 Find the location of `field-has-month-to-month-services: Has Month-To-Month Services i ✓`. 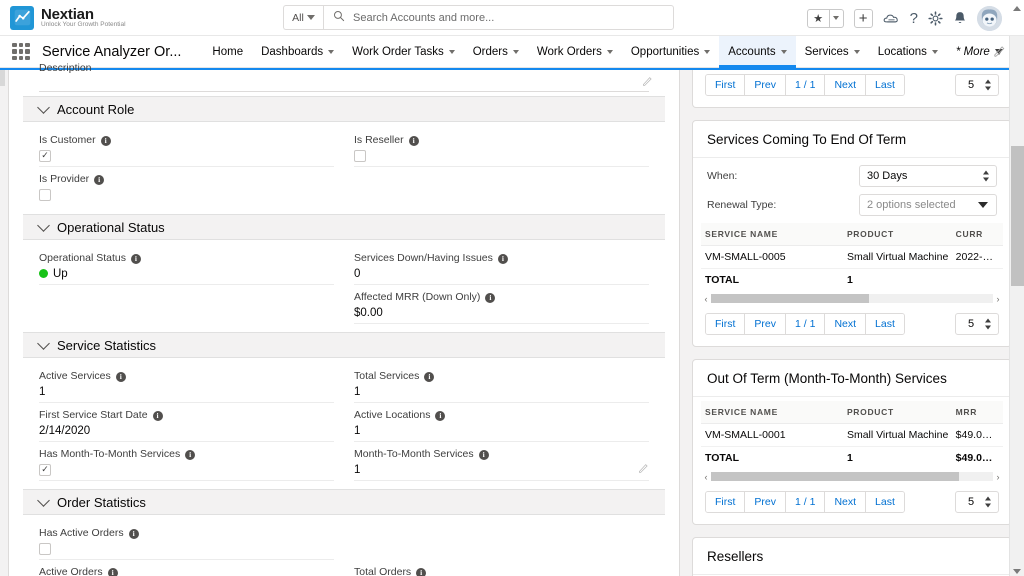

field-has-month-to-month-services: Has Month-To-Month Services i ✓ is located at coordinates (186, 463).